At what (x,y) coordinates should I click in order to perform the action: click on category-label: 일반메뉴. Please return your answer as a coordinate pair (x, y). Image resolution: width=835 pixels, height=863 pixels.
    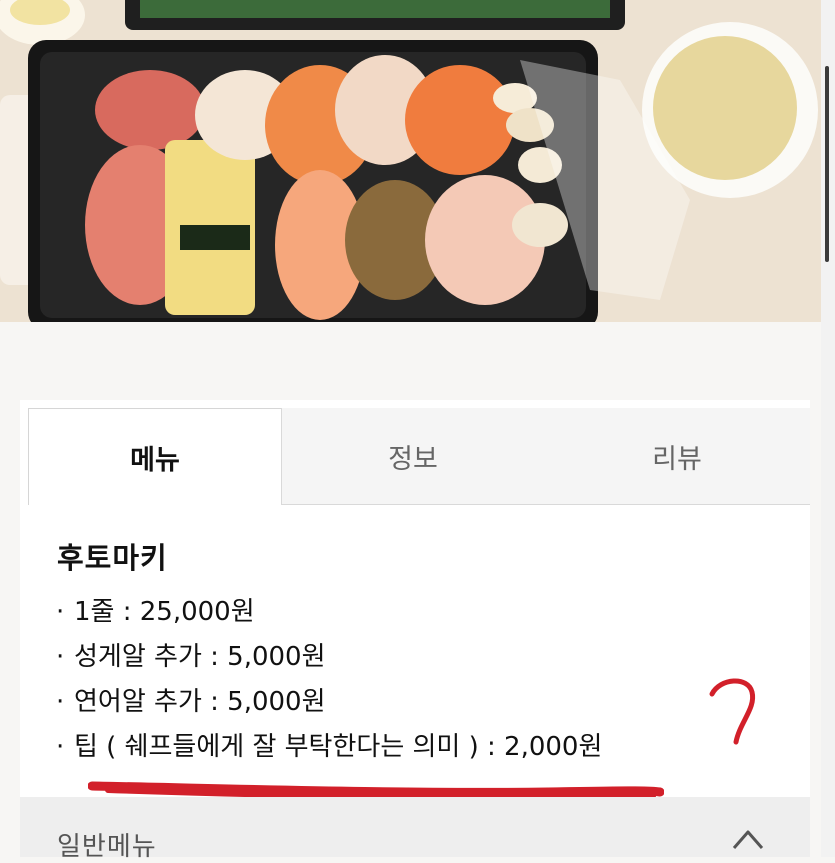
    Looking at the image, I should click on (107, 847).